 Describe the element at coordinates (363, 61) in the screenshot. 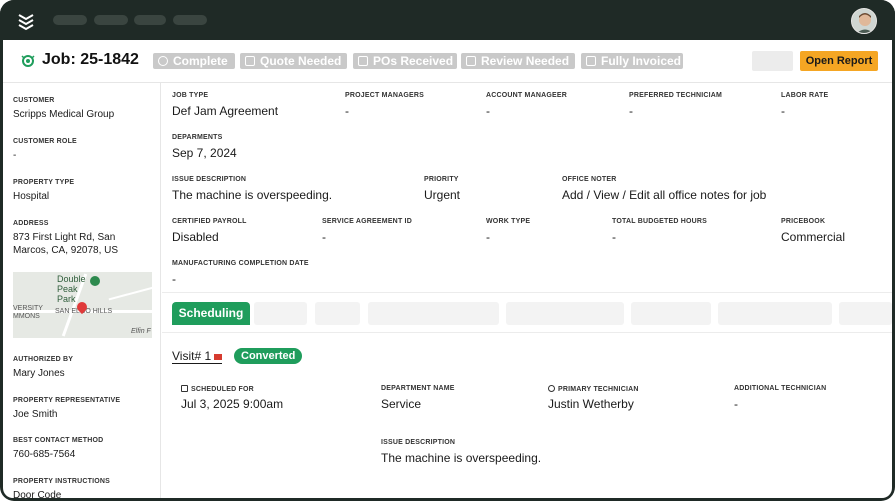

I see `chat-icon` at that location.